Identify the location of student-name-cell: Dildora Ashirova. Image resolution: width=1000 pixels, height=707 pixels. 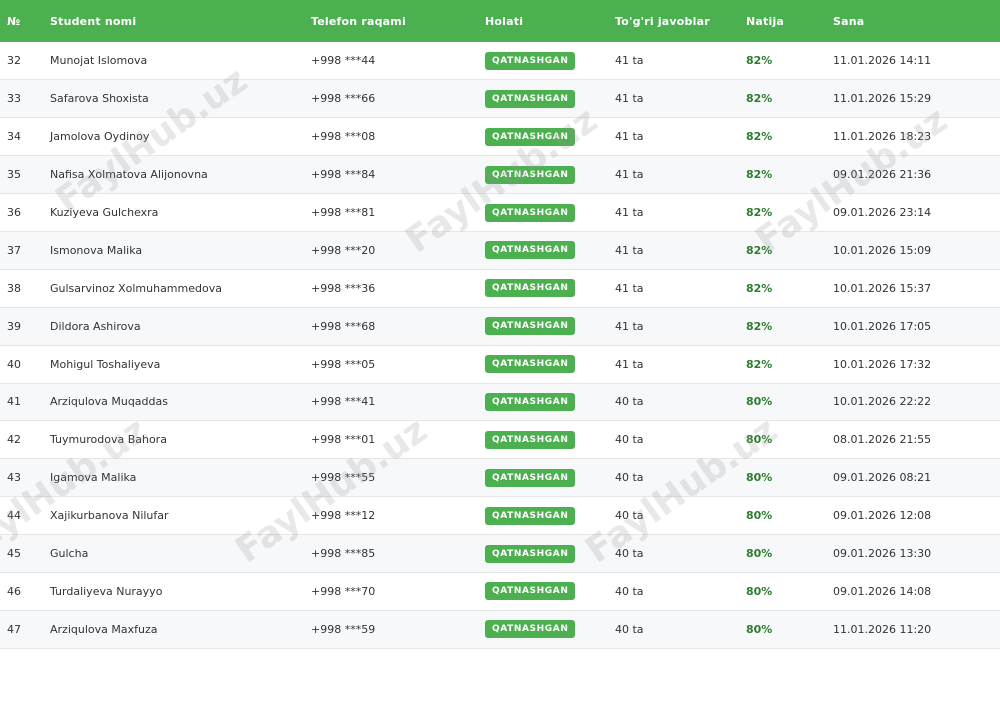
(173, 326).